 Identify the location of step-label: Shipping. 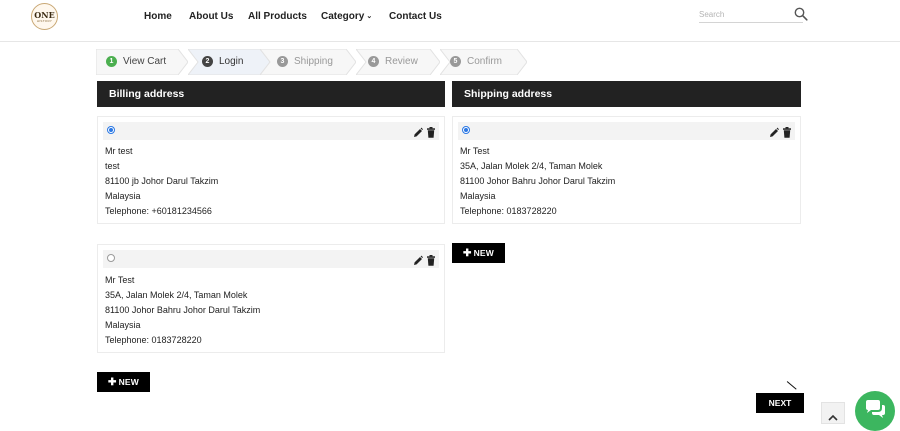
(313, 61).